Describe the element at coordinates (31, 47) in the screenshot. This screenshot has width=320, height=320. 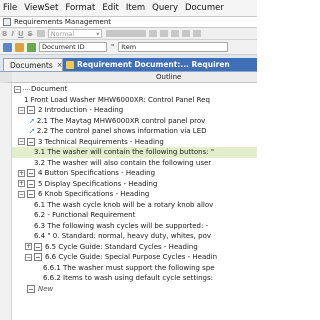
I see `save-document-icon` at that location.